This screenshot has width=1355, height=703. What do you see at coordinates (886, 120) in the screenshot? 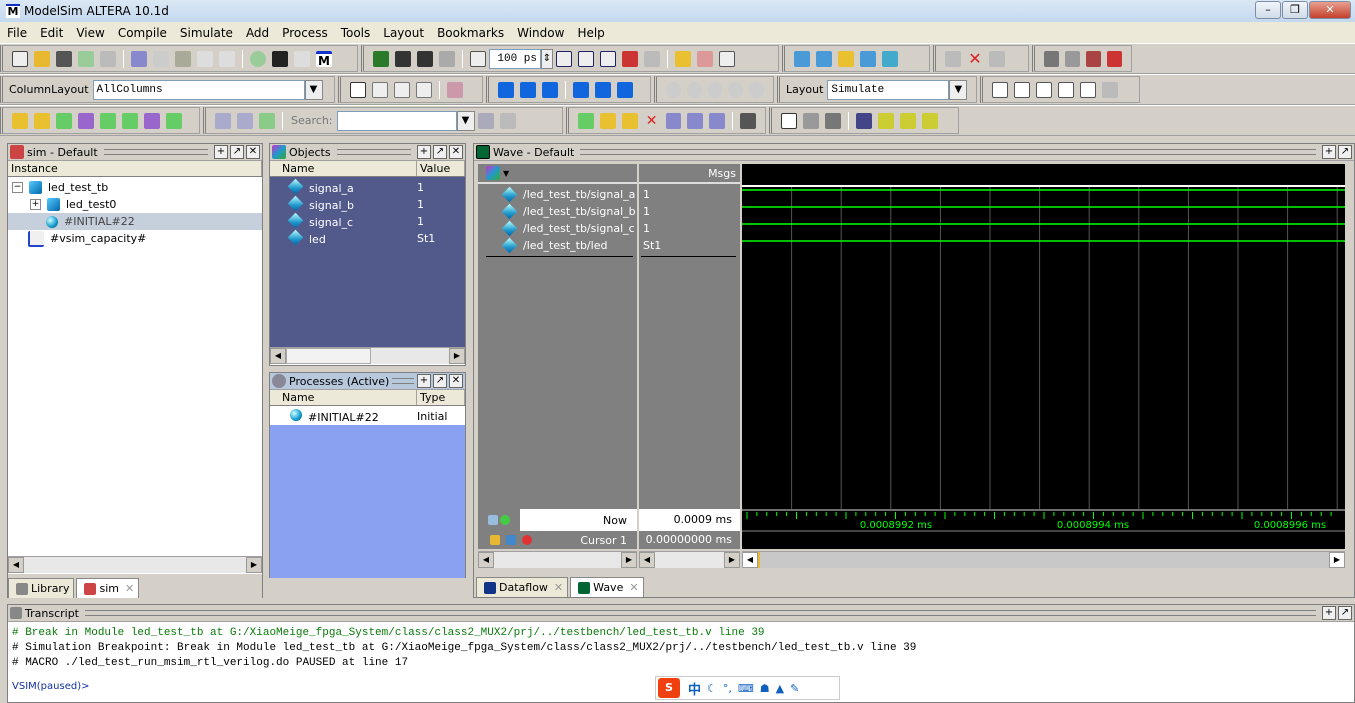
I see `wave-rising-icon` at bounding box center [886, 120].